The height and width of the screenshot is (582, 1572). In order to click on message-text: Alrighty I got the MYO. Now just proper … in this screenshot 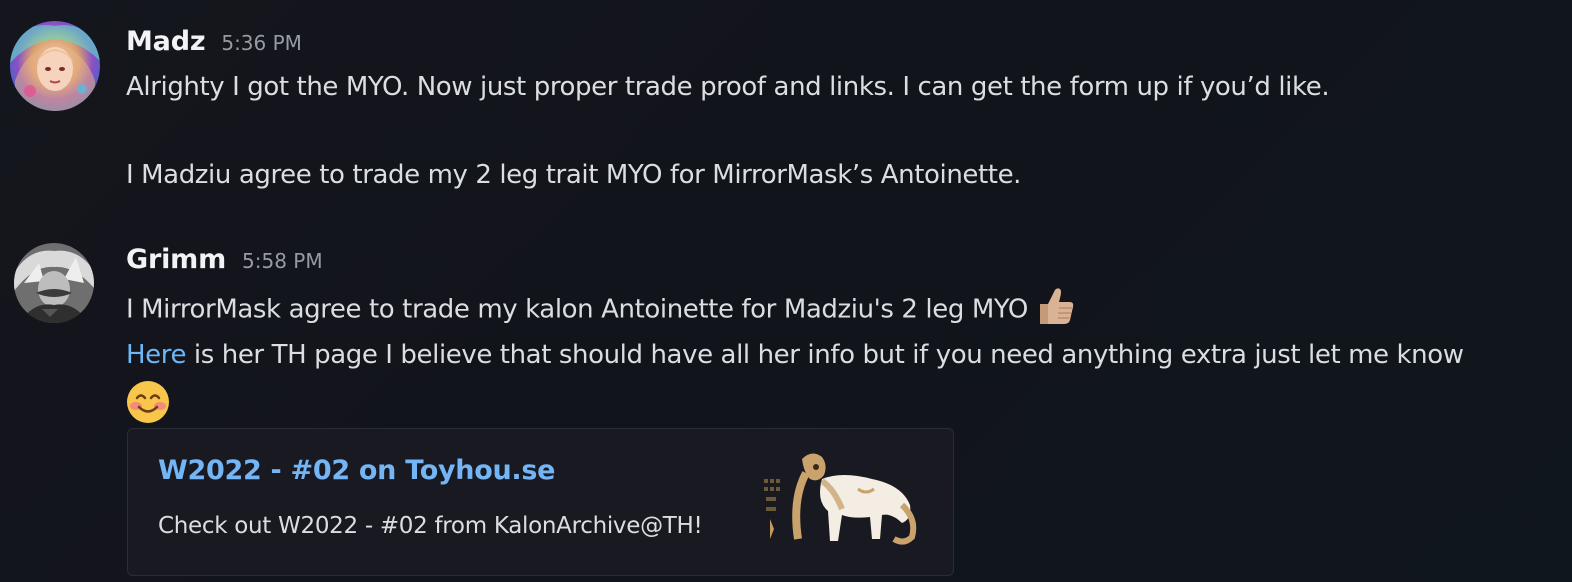, I will do `click(728, 87)`.